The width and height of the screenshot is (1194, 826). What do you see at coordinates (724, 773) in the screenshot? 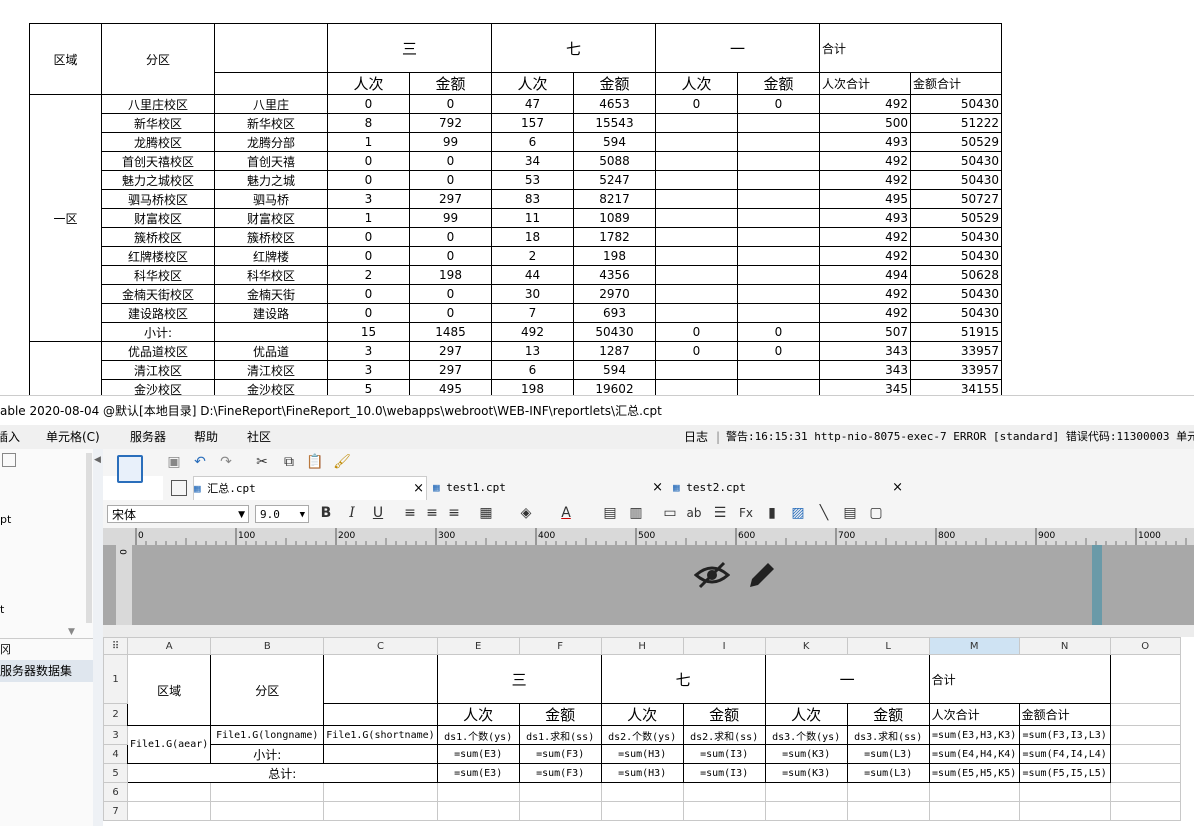
I see `cell-i5: =sum(I3)` at bounding box center [724, 773].